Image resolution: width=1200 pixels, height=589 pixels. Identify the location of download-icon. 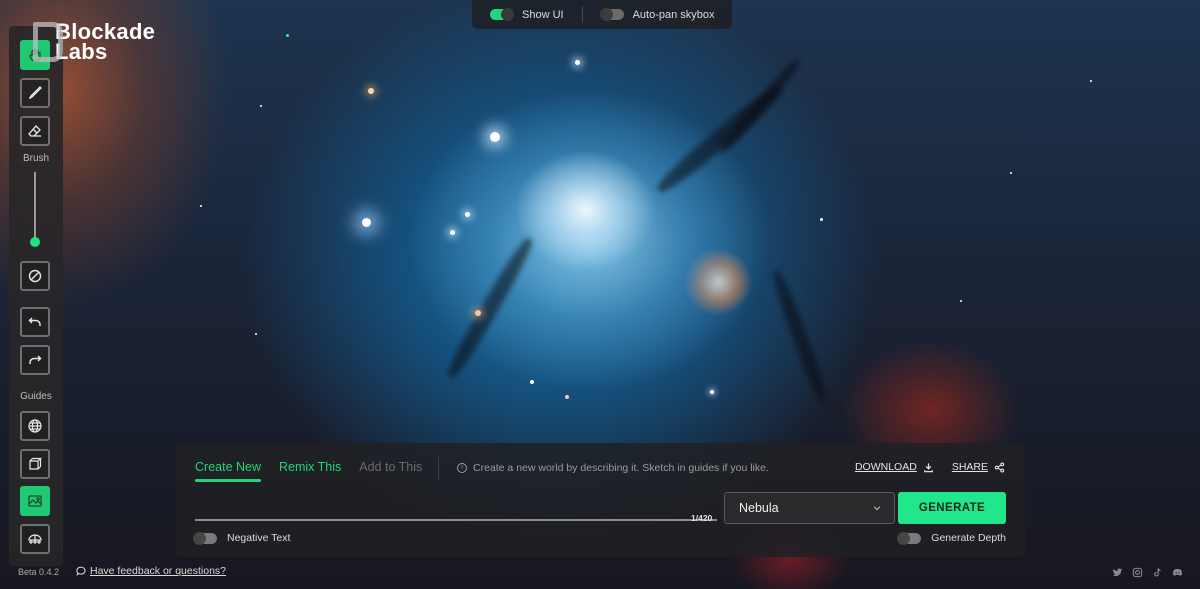
(928, 467).